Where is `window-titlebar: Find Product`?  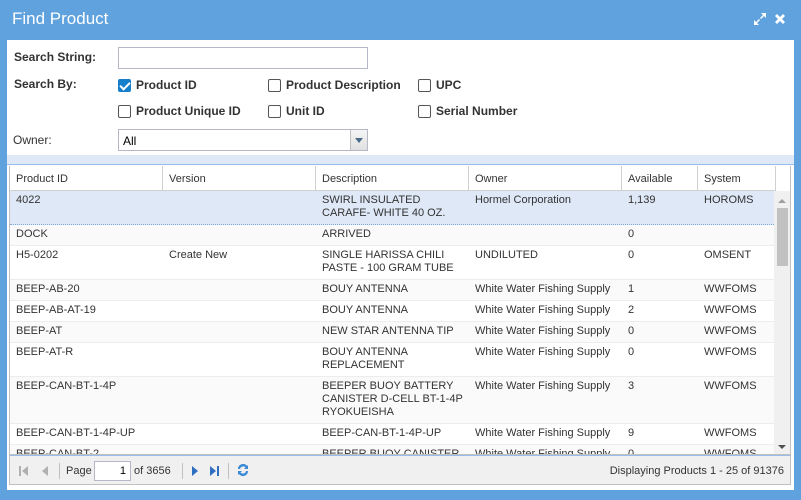
window-titlebar: Find Product is located at coordinates (400, 20).